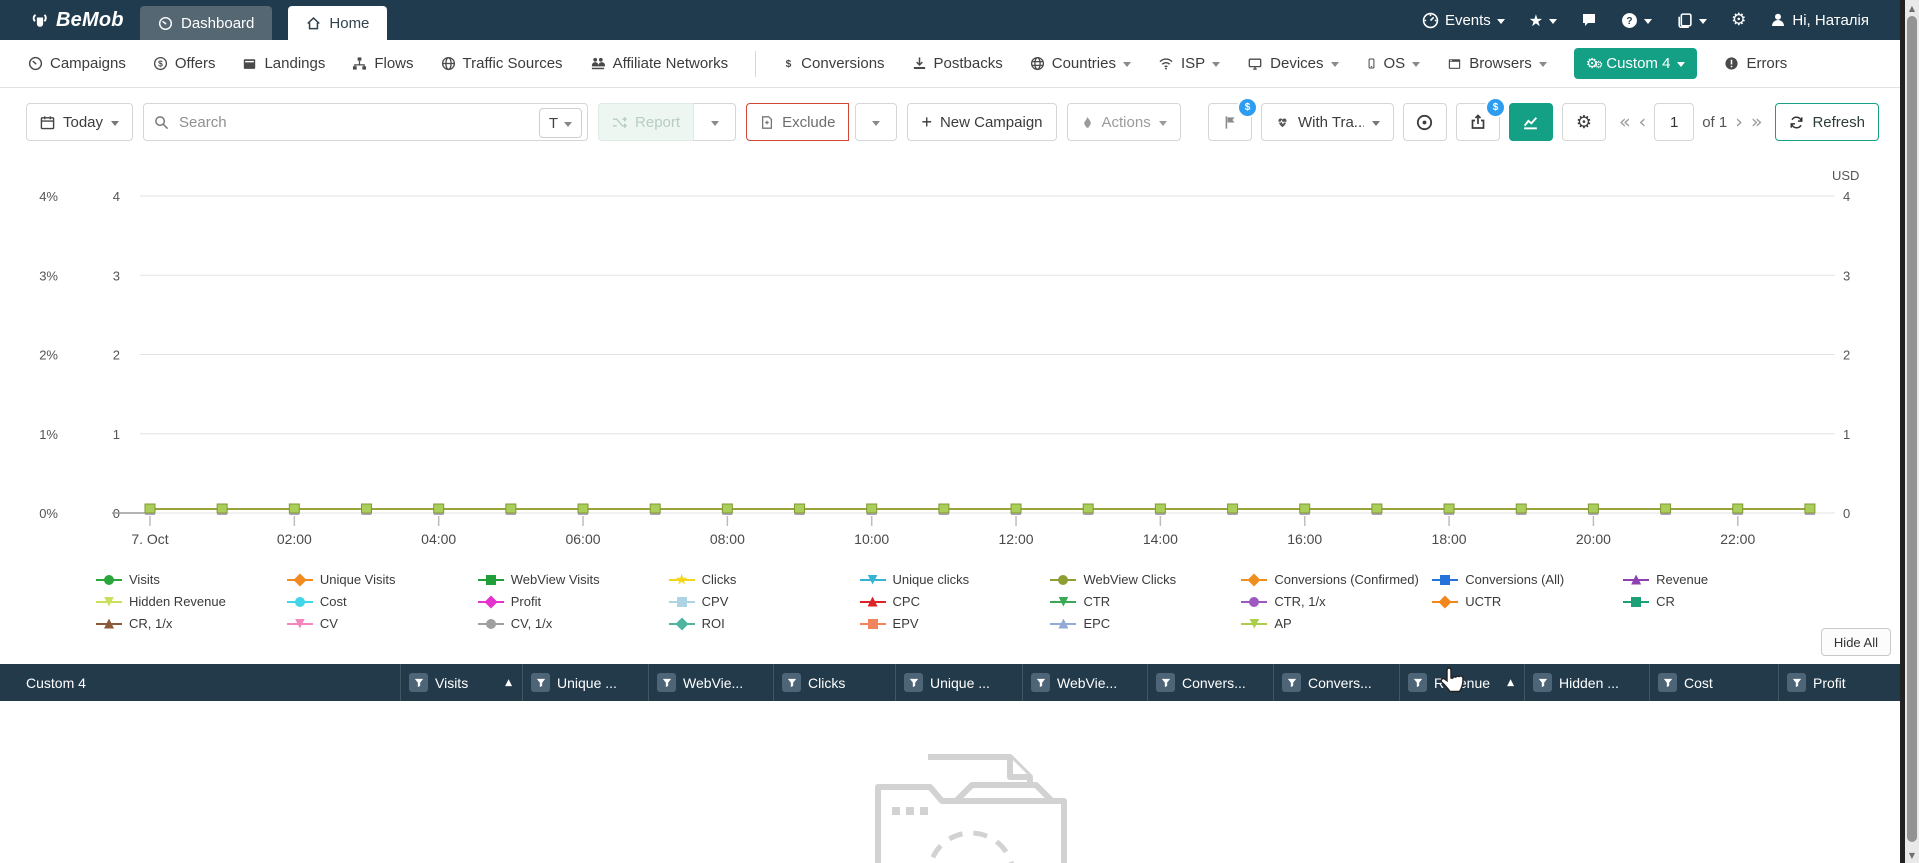 The width and height of the screenshot is (1919, 863). Describe the element at coordinates (761, 623) in the screenshot. I see `legend-item-roi: ROI` at that location.